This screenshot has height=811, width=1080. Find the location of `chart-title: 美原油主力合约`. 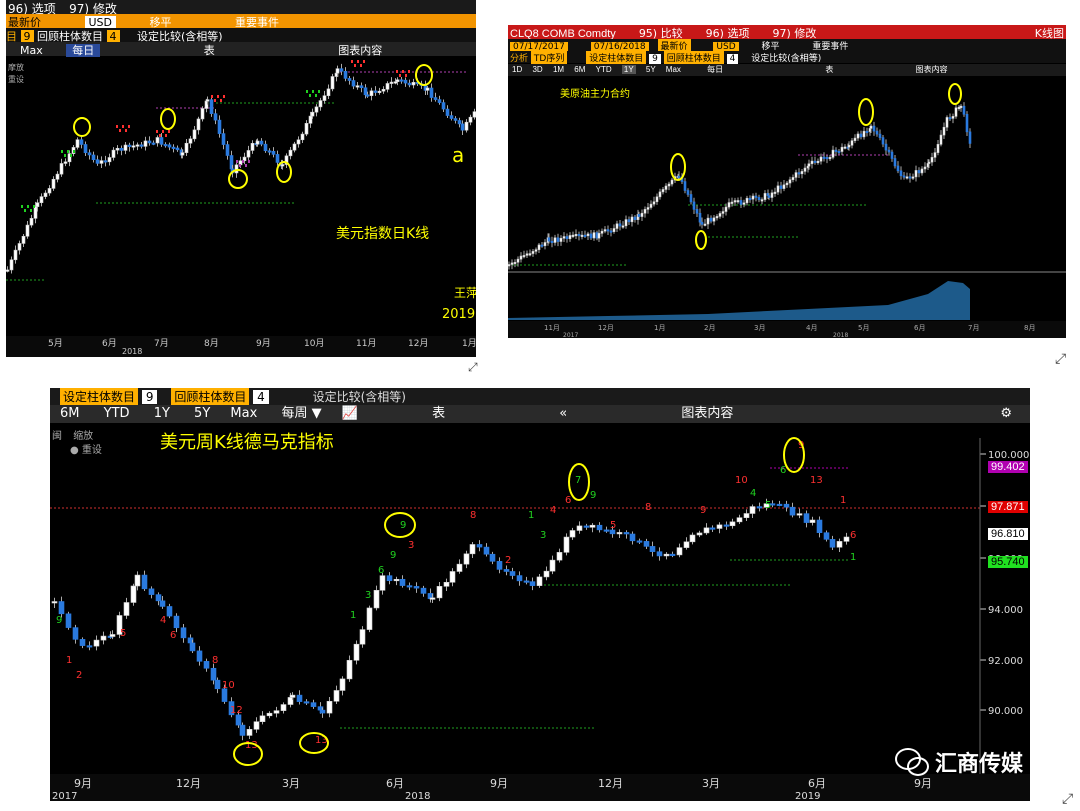

chart-title: 美原油主力合约 is located at coordinates (595, 93).